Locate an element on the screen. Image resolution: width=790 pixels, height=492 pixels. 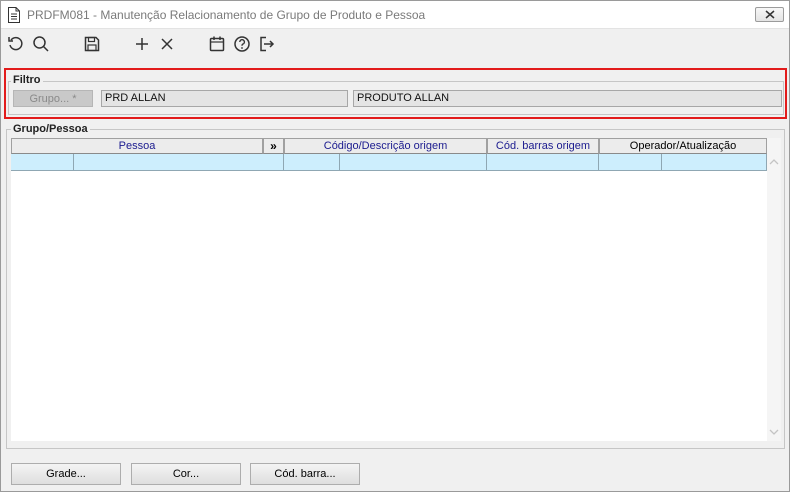
column-header-cod-barras-origem: Cód. barras origem is located at coordinates (543, 146).